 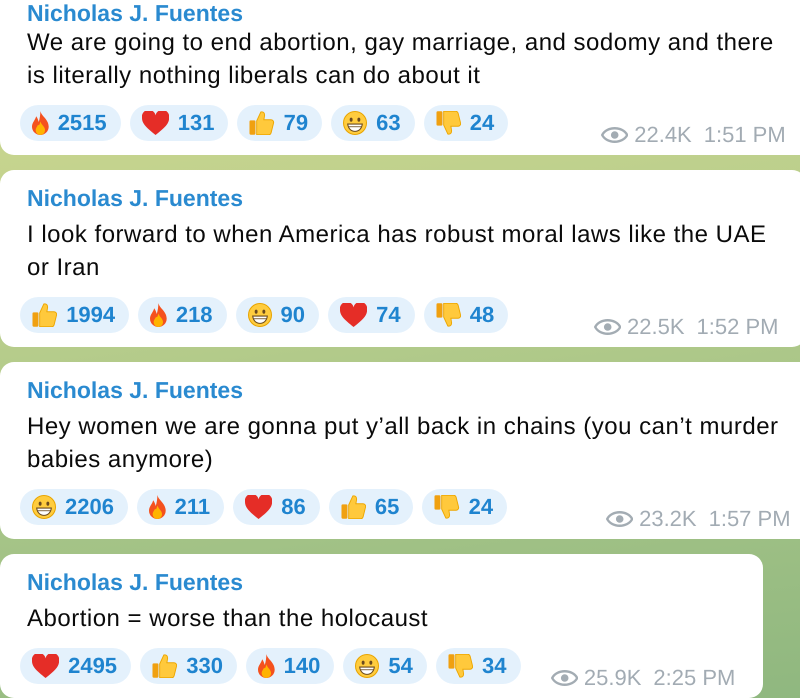 I want to click on reaction-button: 1994, so click(x=75, y=315).